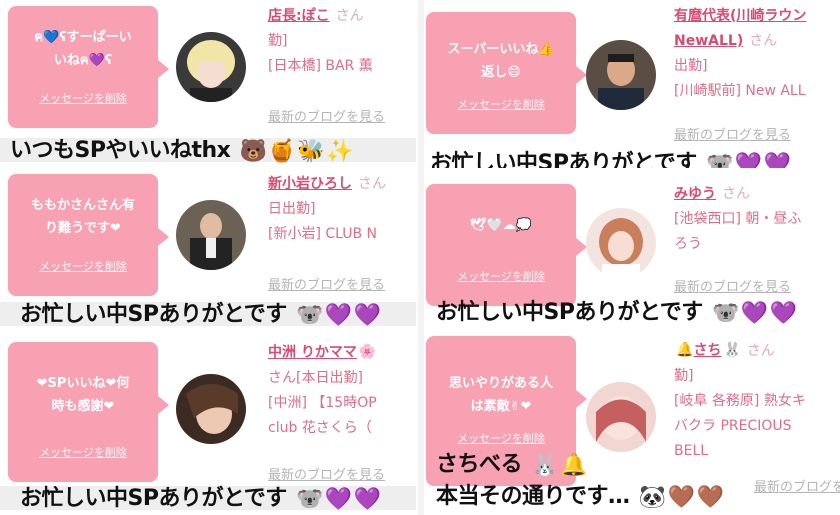  What do you see at coordinates (82, 217) in the screenshot?
I see `message-text: ももかさんさん有 り難うです❤` at bounding box center [82, 217].